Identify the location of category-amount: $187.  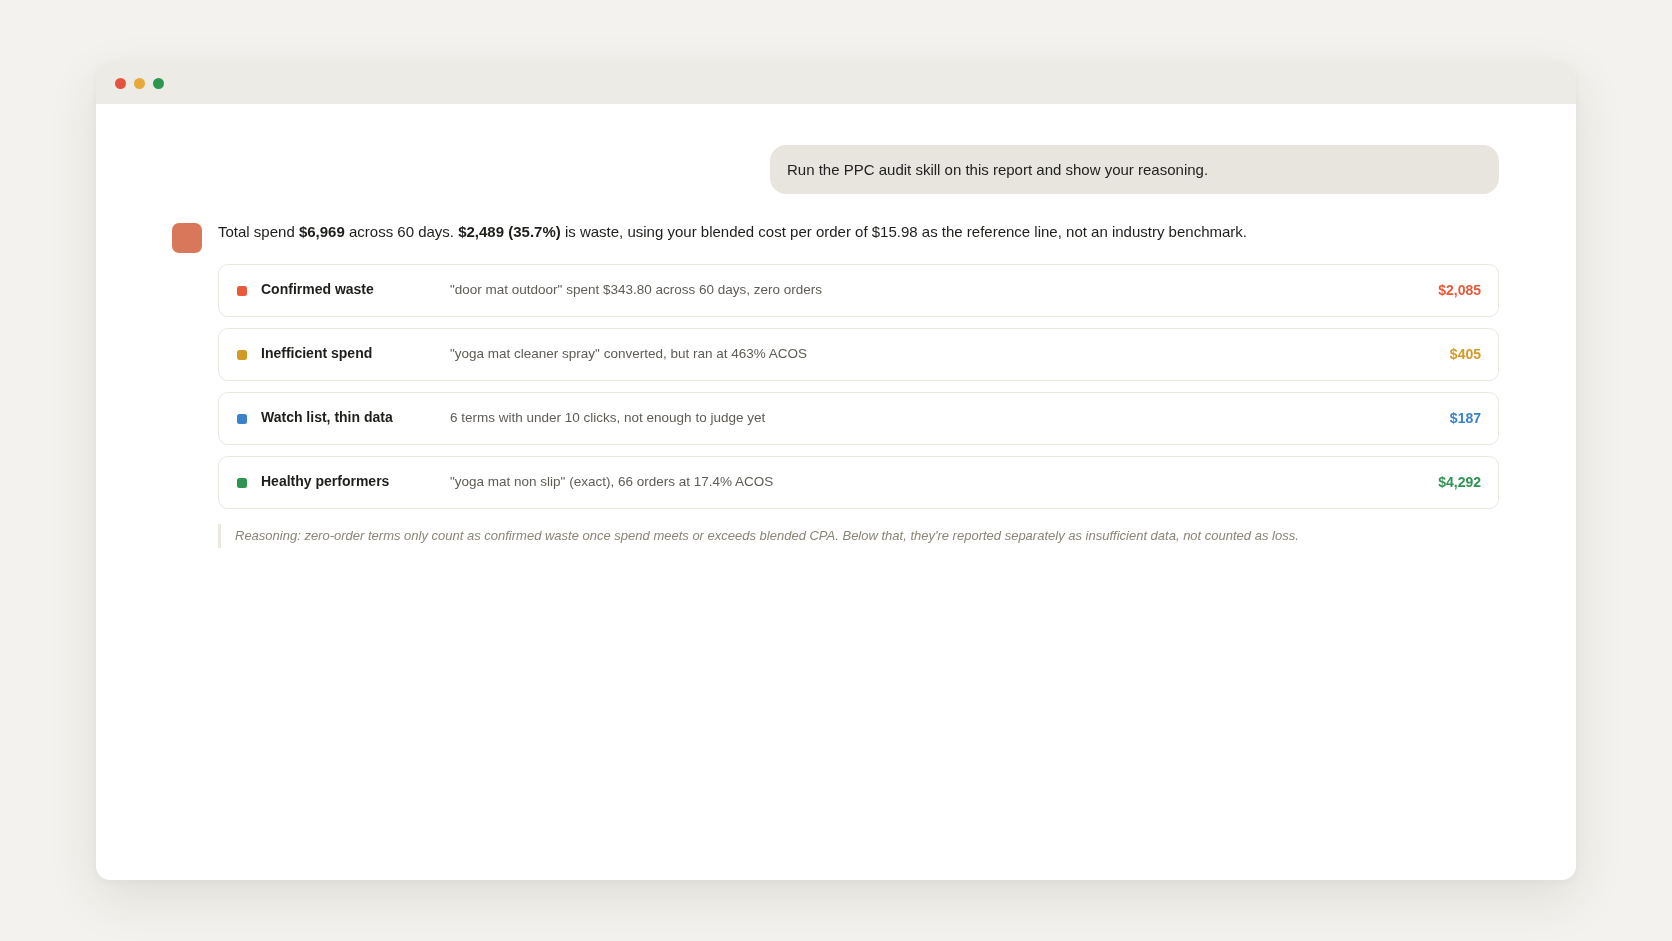
(1465, 418).